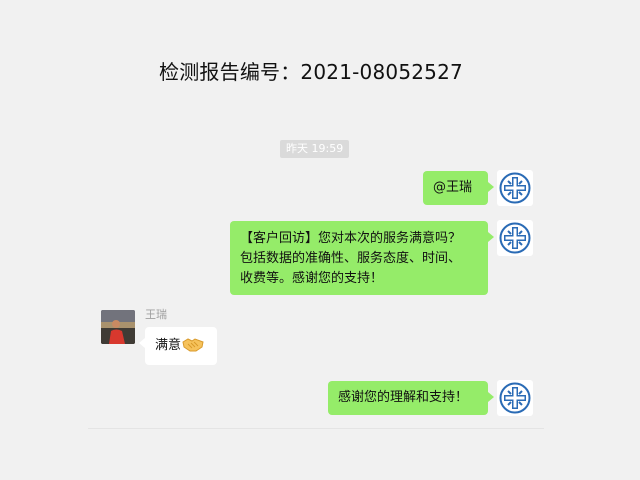  Describe the element at coordinates (312, 278) in the screenshot. I see `survey-line-3: 收费等。感谢您的支持！` at that location.